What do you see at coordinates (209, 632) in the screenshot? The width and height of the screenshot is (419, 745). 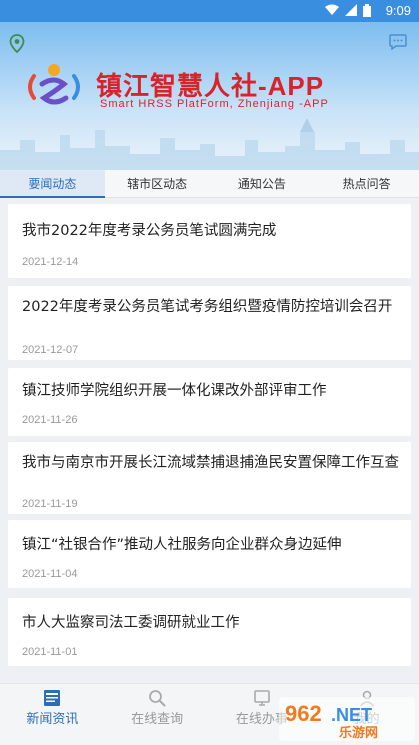 I see `news-item: 市人大监察司法工委调研就业工作 2021-11-01` at bounding box center [209, 632].